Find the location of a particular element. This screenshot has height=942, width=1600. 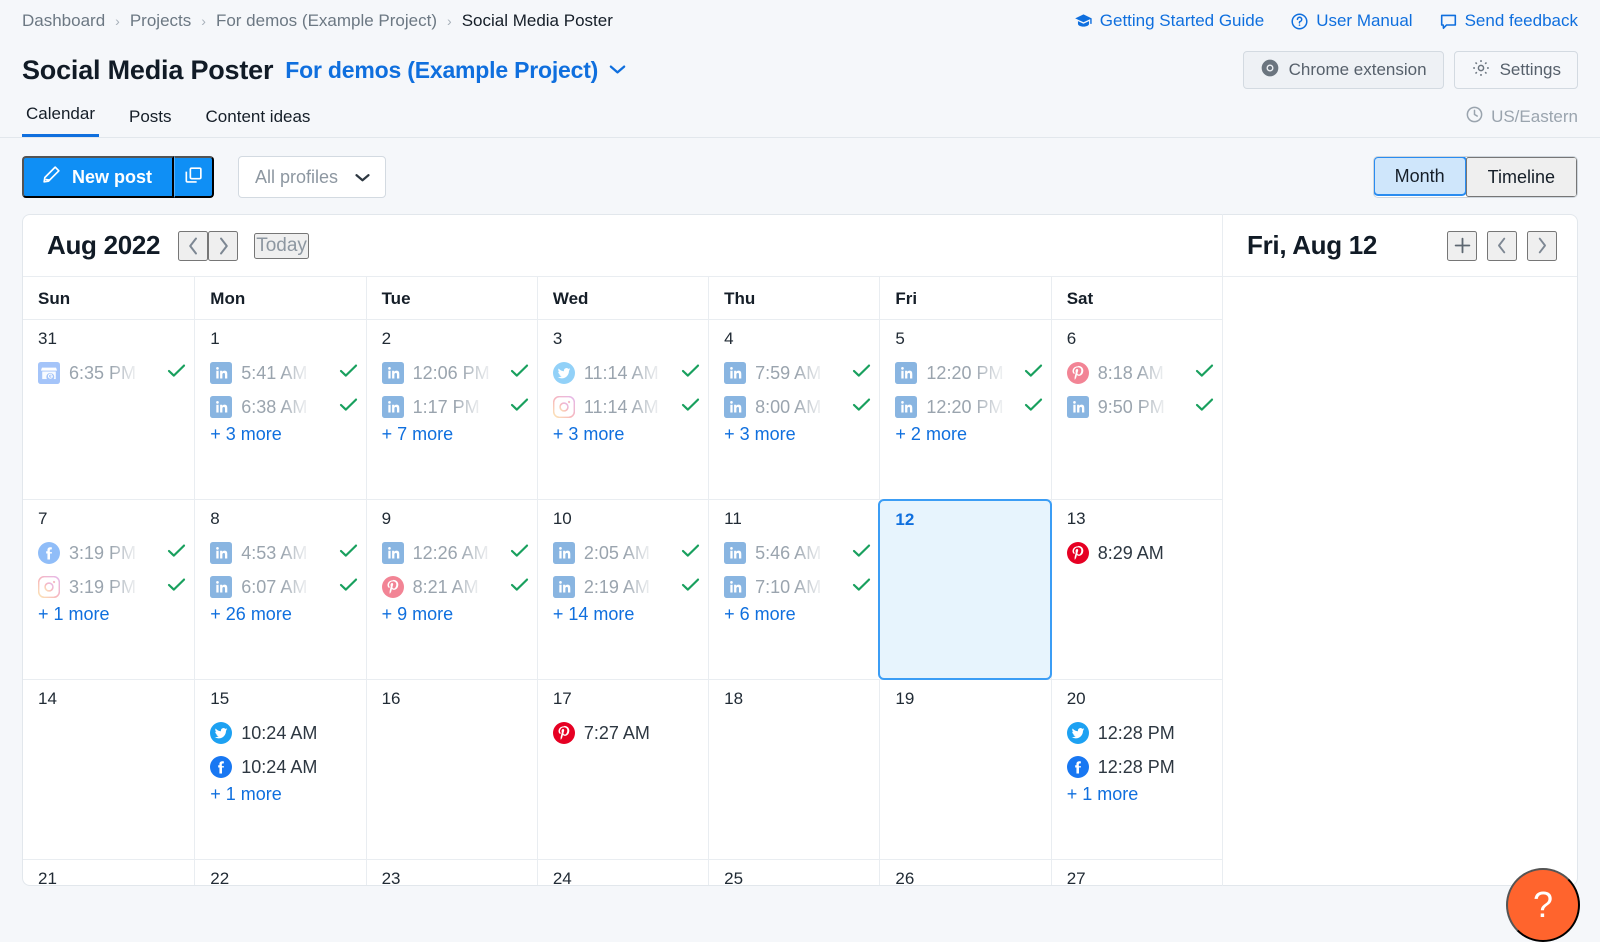

calendar-event-time: 12:20 PM is located at coordinates (964, 373).